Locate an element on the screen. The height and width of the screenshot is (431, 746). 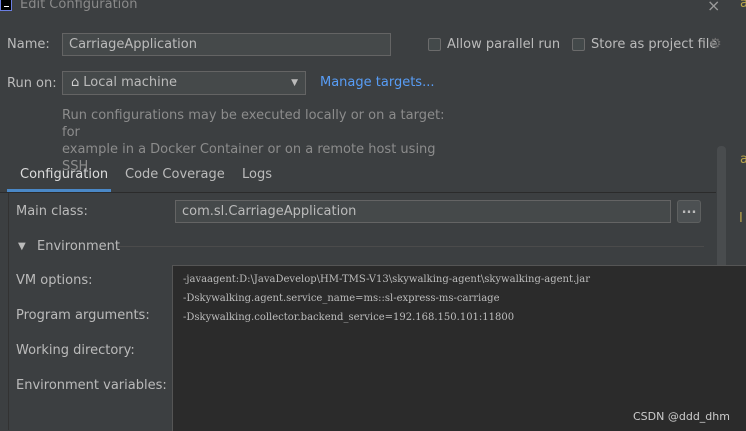
background-editor-char: I is located at coordinates (741, 218).